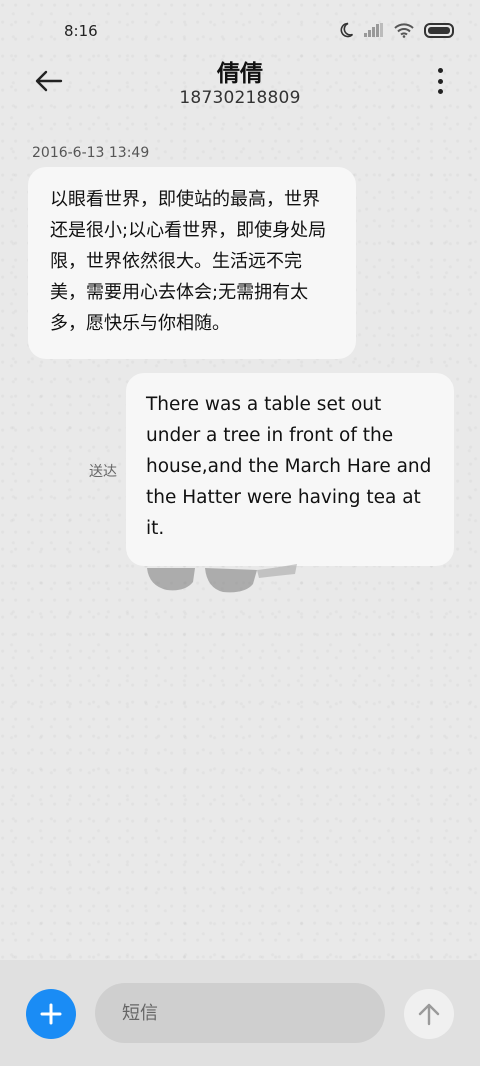 This screenshot has height=1066, width=480. What do you see at coordinates (103, 472) in the screenshot?
I see `delivery-status: 送达` at bounding box center [103, 472].